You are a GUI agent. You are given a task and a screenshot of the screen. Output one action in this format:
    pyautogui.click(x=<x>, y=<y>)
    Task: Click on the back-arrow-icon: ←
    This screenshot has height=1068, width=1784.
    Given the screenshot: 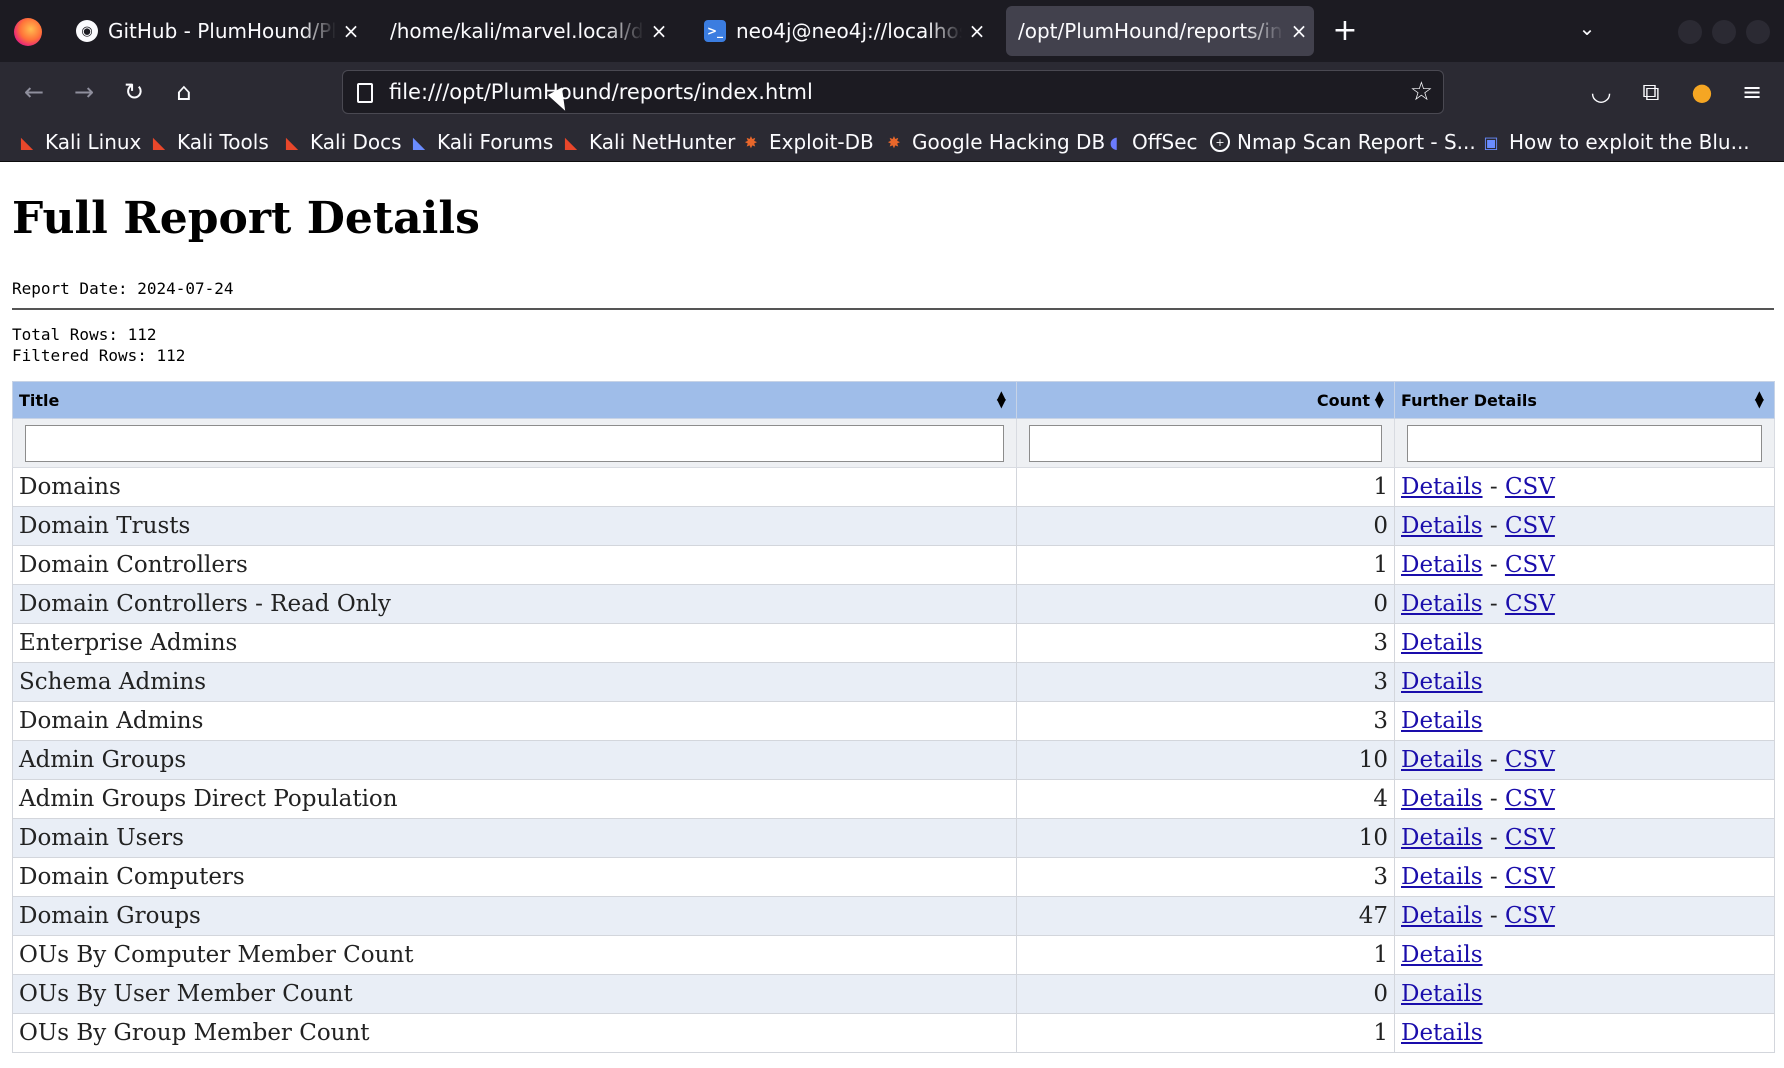 What is the action you would take?
    pyautogui.click(x=34, y=92)
    